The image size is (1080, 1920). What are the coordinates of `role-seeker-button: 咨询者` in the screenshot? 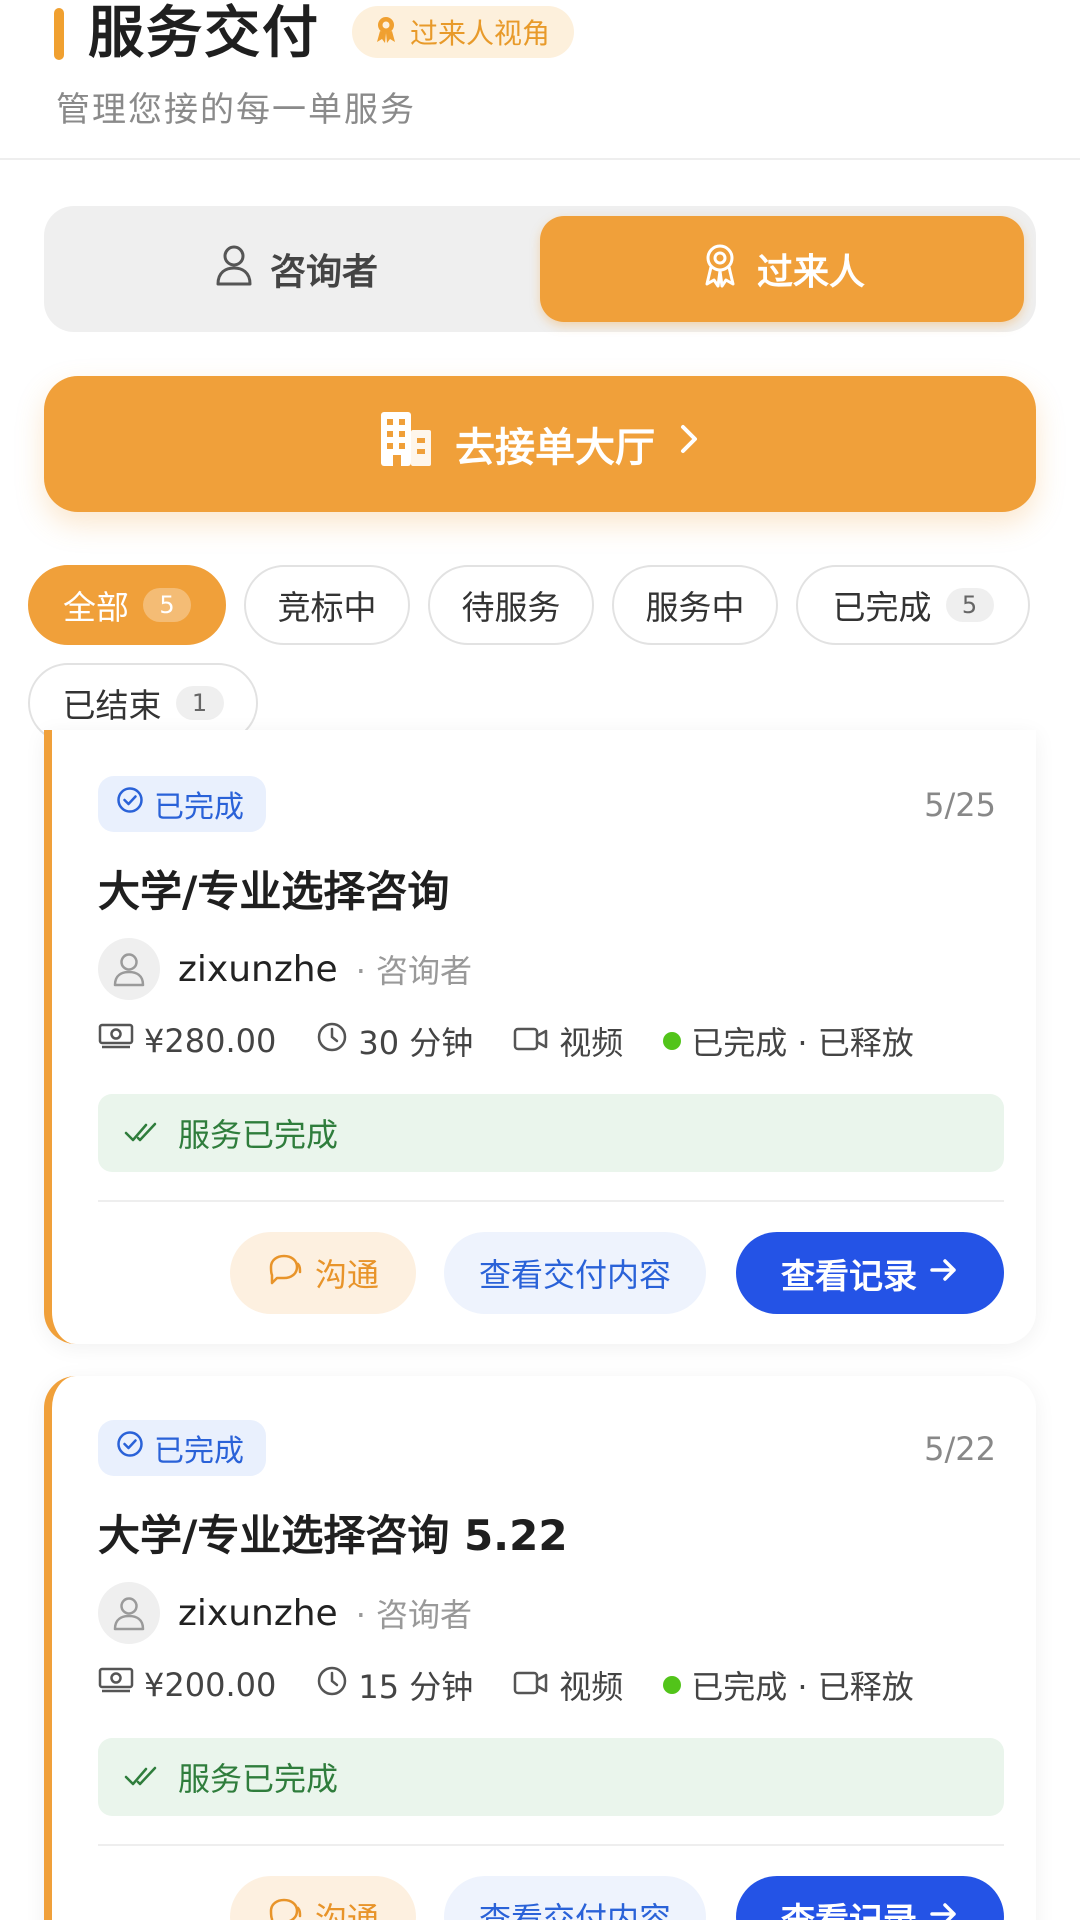 It's located at (296, 269).